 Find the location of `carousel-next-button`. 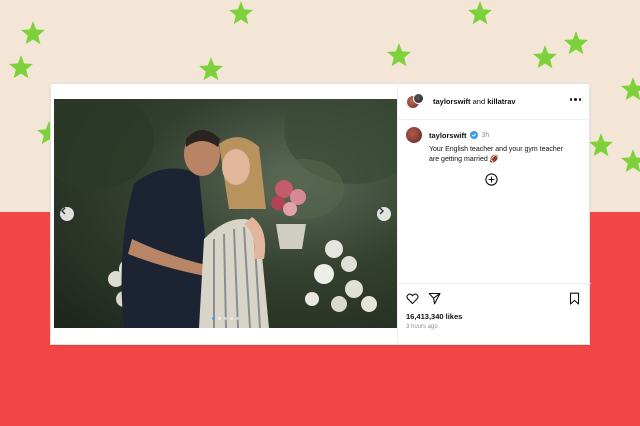

carousel-next-button is located at coordinates (384, 214).